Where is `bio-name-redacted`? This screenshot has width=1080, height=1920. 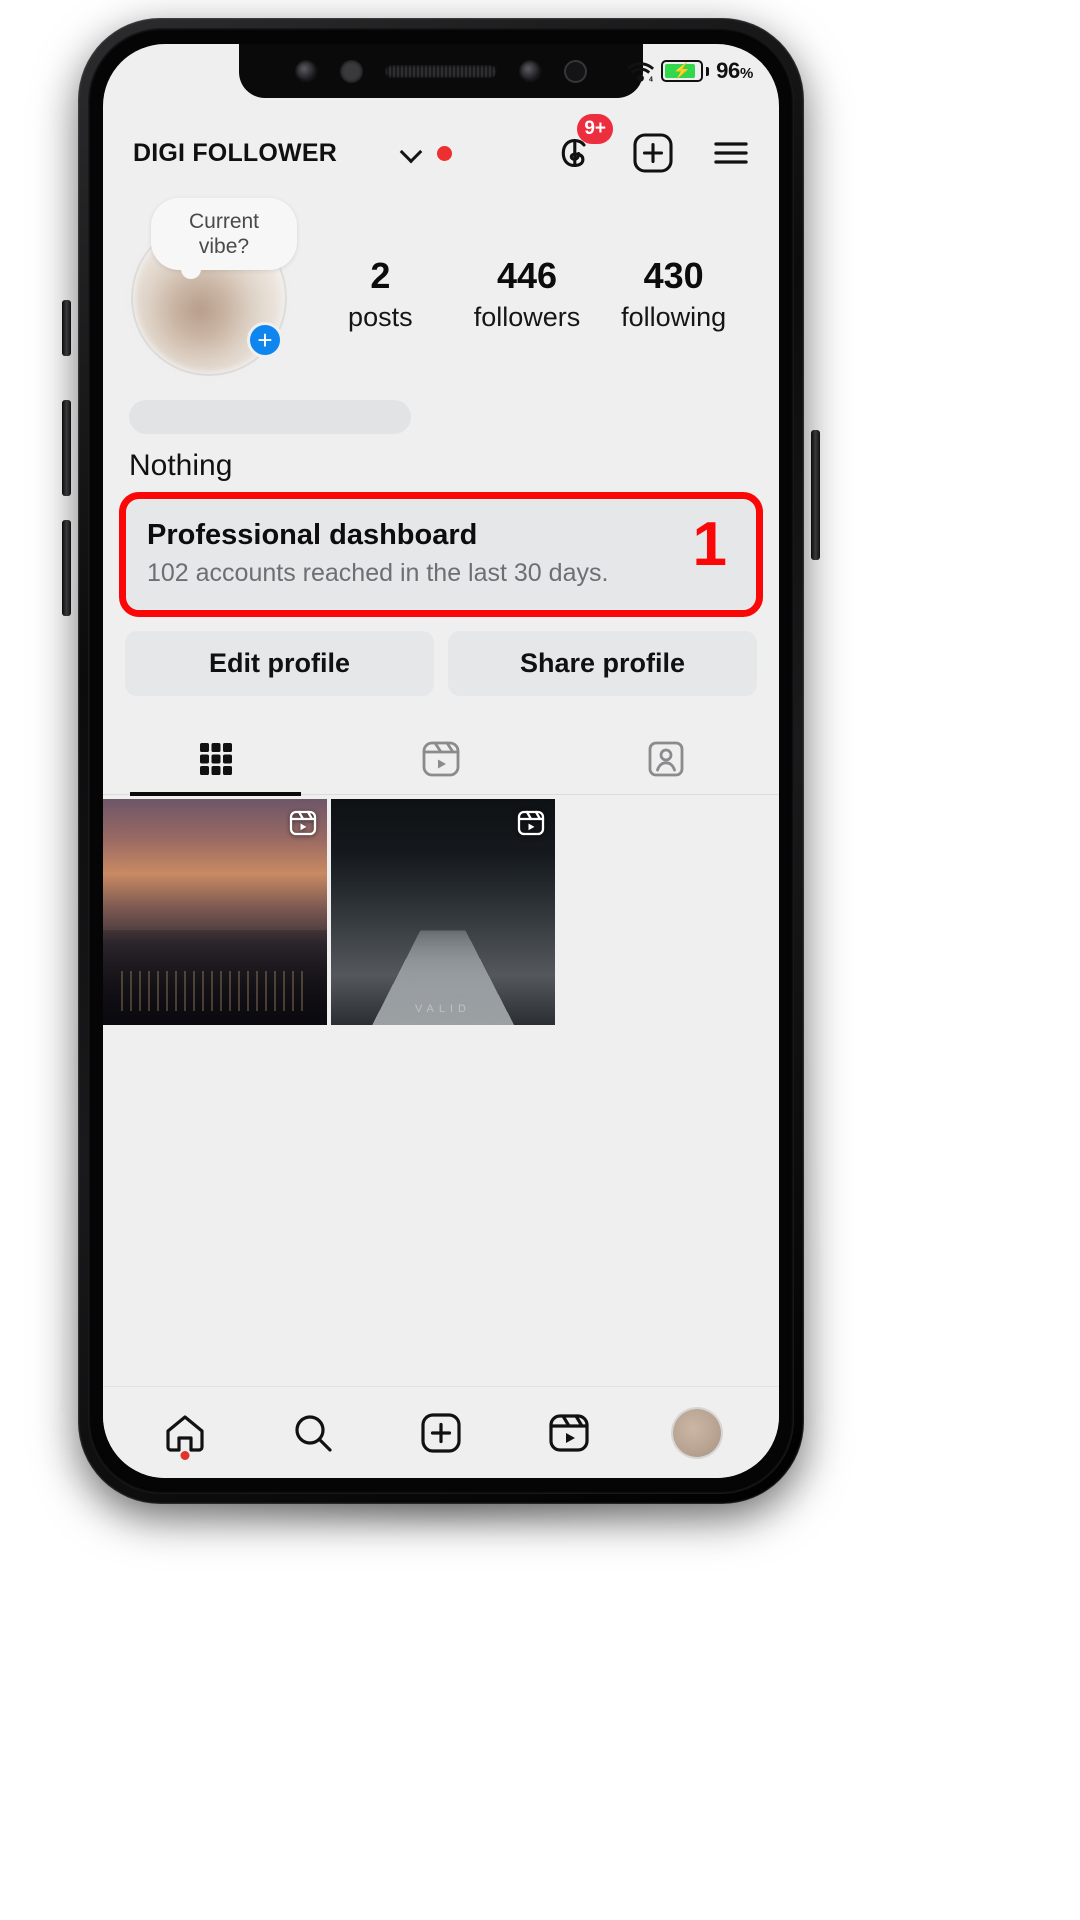
bio-name-redacted is located at coordinates (270, 417).